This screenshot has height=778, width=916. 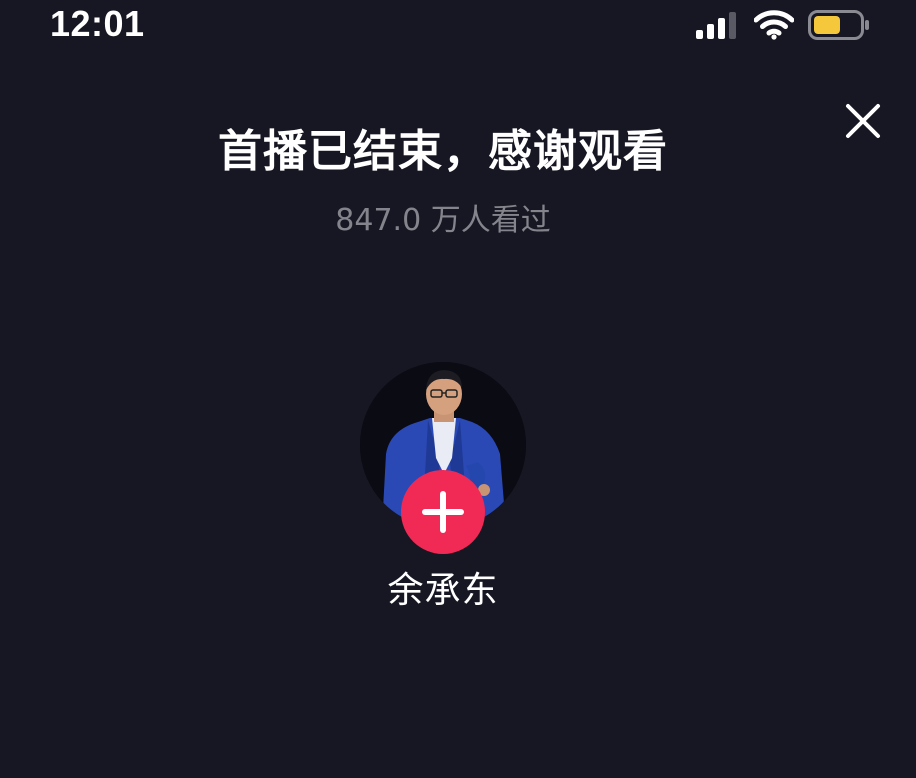 I want to click on wifi-icon, so click(x=774, y=25).